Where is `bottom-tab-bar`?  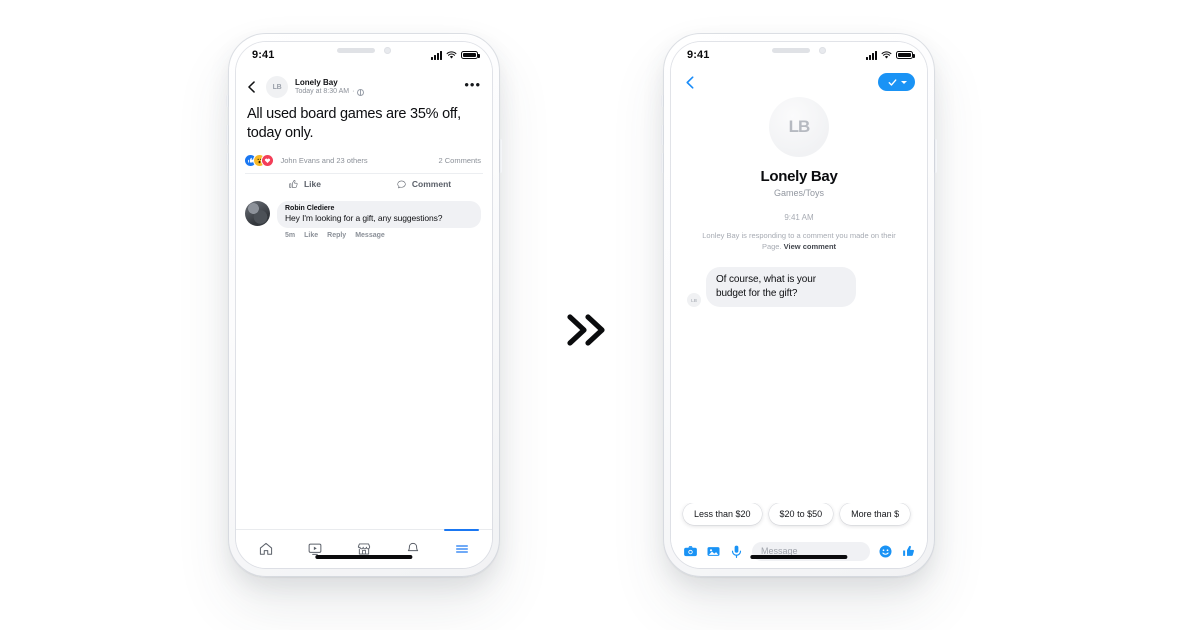 bottom-tab-bar is located at coordinates (364, 548).